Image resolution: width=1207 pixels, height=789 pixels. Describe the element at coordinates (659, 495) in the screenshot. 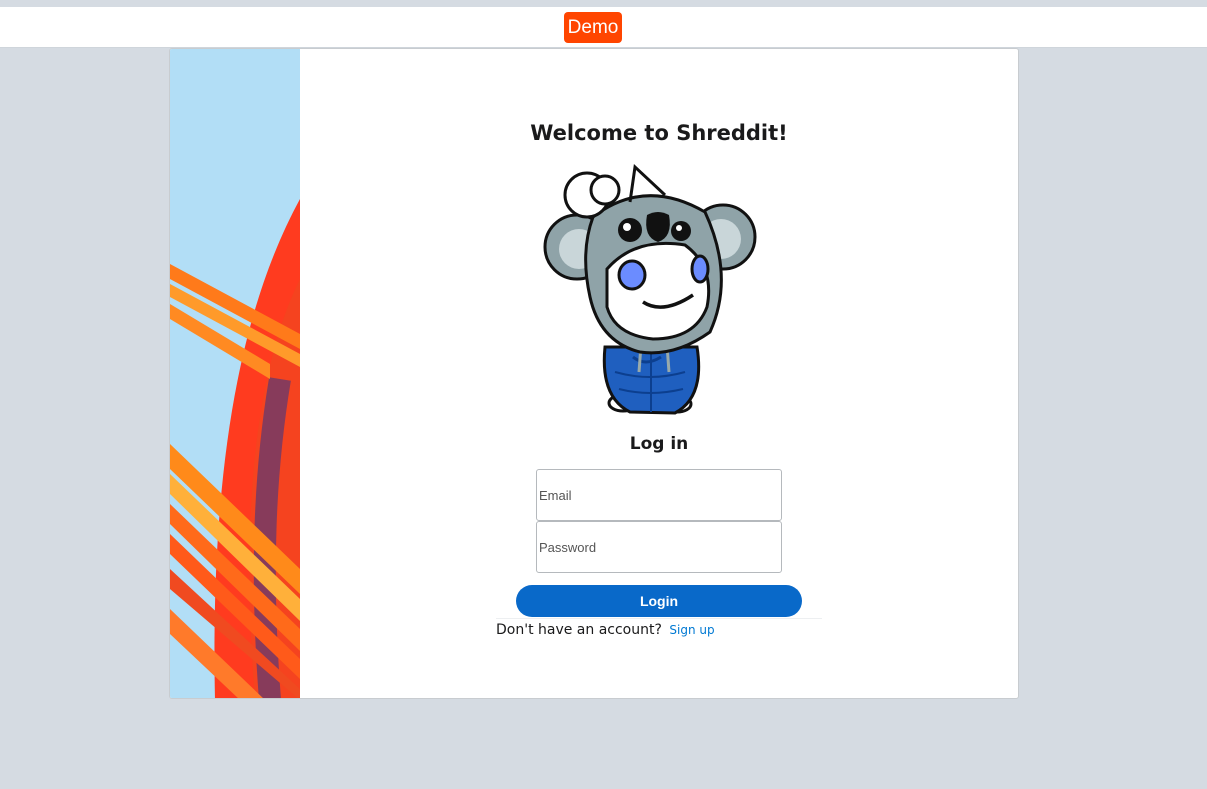

I see `email-field` at that location.